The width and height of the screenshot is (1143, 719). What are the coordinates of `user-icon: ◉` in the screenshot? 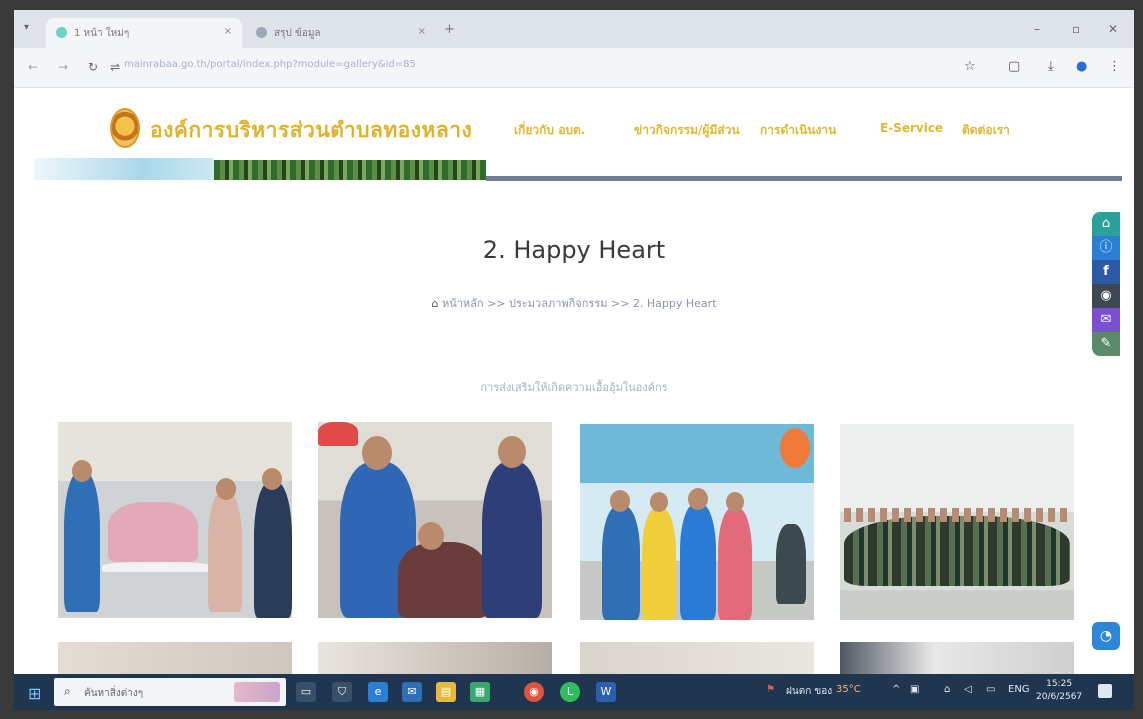 It's located at (1106, 296).